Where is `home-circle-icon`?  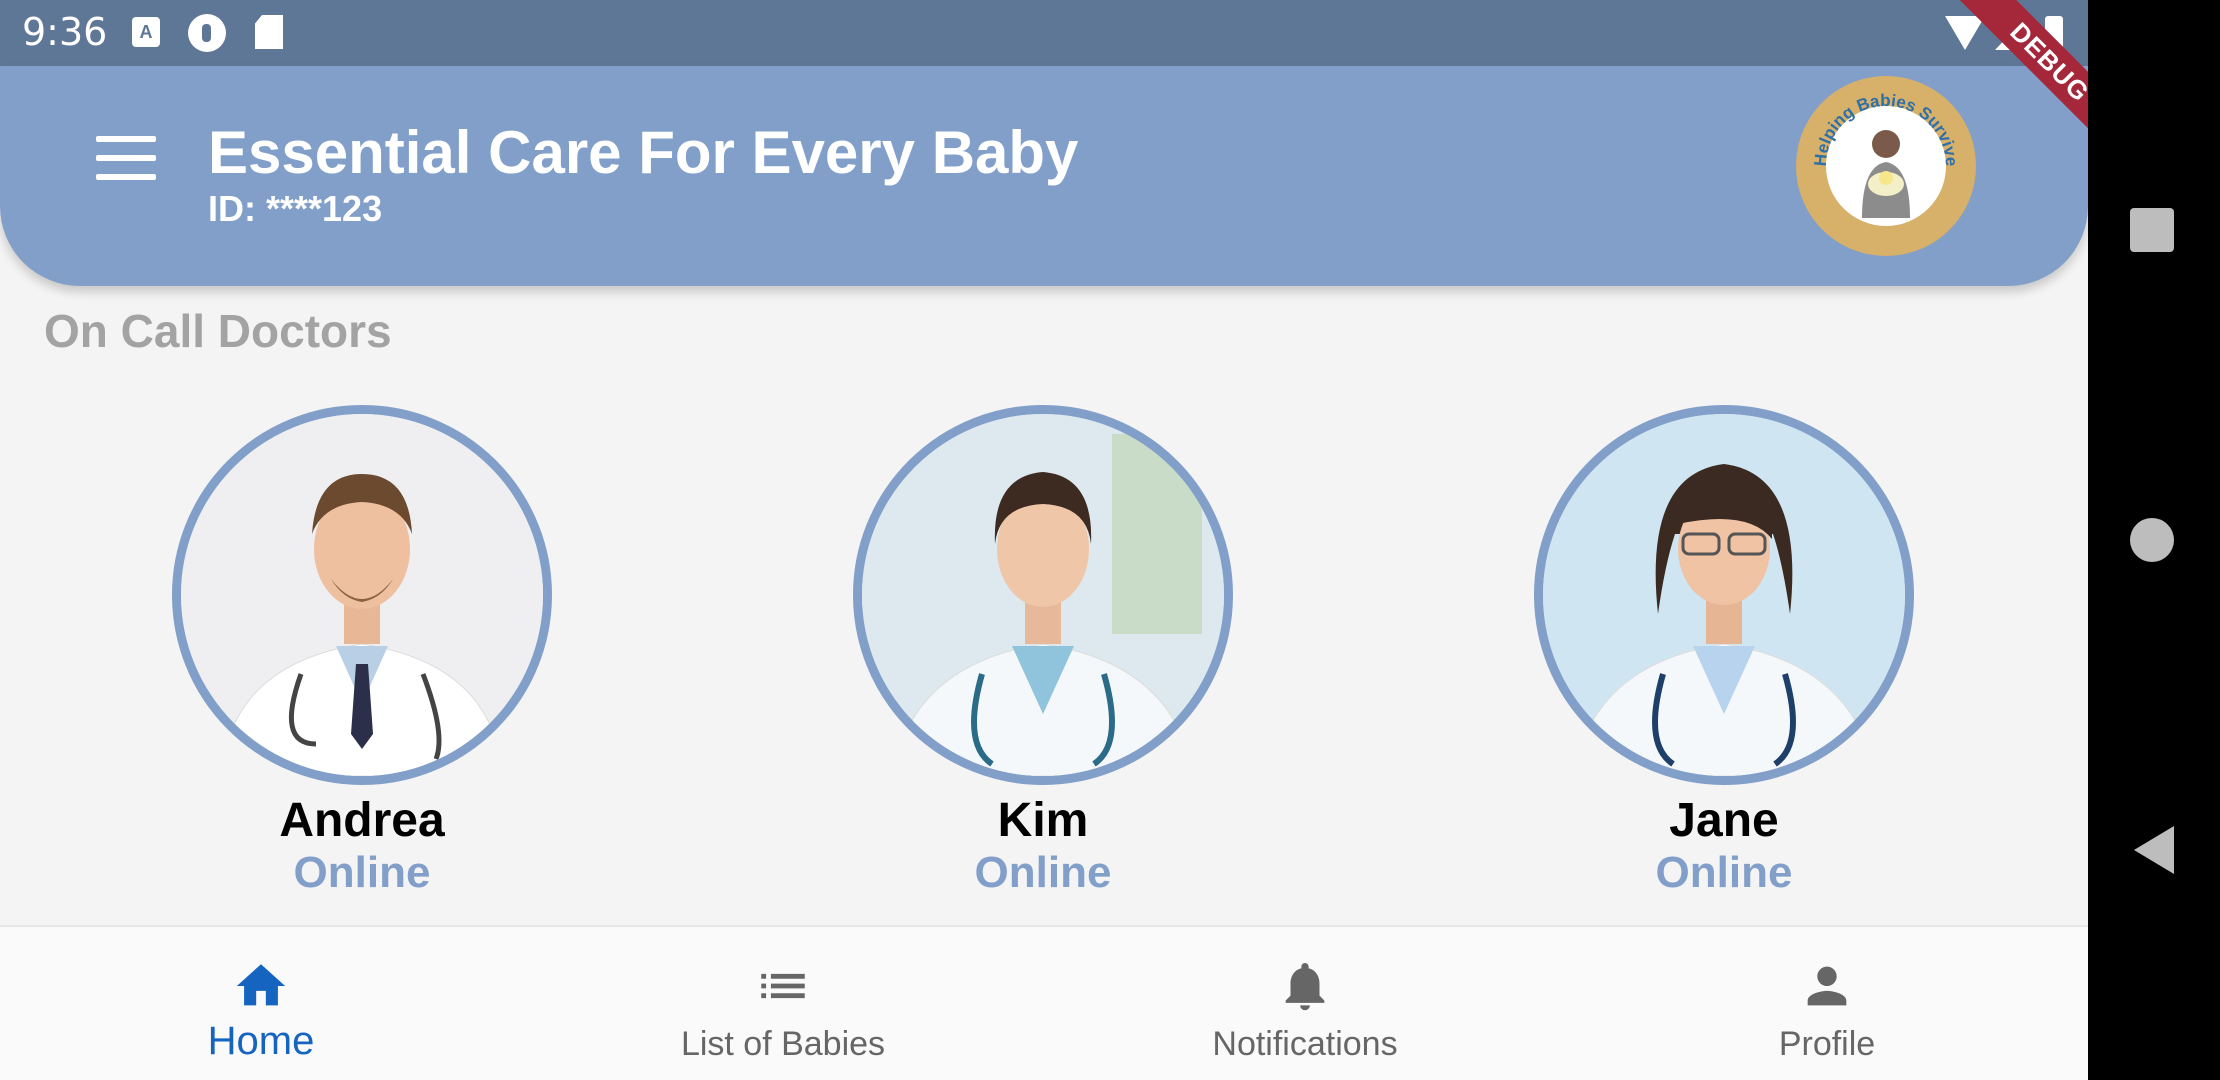
home-circle-icon is located at coordinates (2152, 540).